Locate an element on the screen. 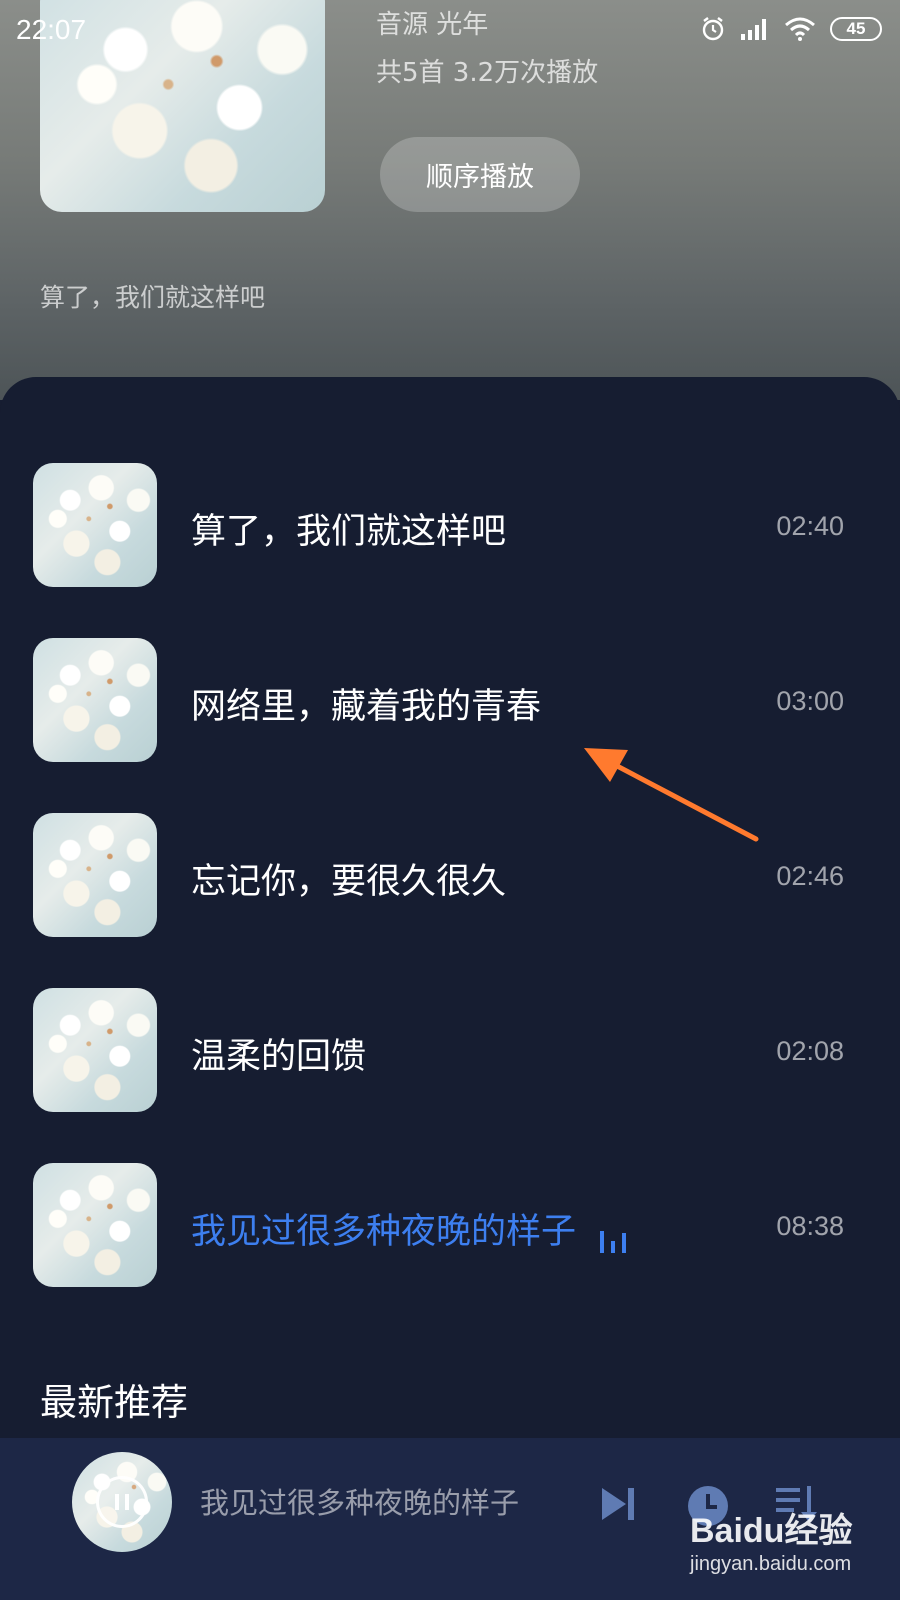 The image size is (900, 1600). song-duration: 02:08 is located at coordinates (810, 1051).